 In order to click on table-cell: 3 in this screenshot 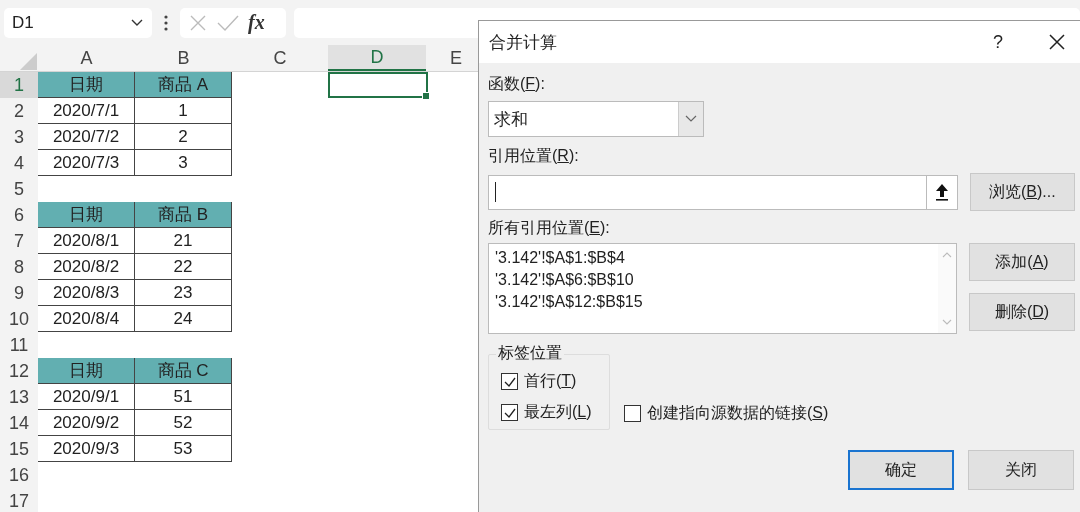, I will do `click(183, 163)`.